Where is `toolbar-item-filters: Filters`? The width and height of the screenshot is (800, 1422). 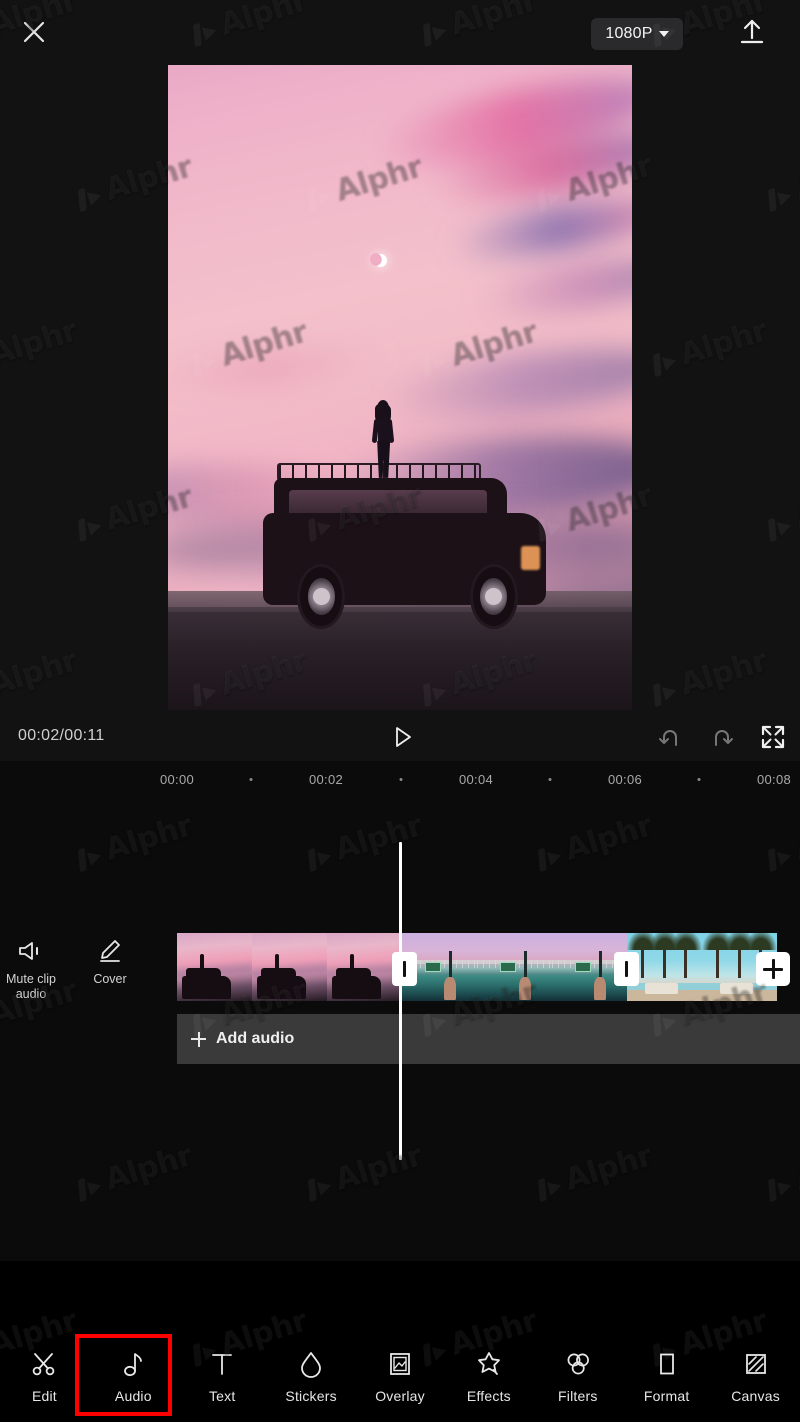 toolbar-item-filters: Filters is located at coordinates (577, 1376).